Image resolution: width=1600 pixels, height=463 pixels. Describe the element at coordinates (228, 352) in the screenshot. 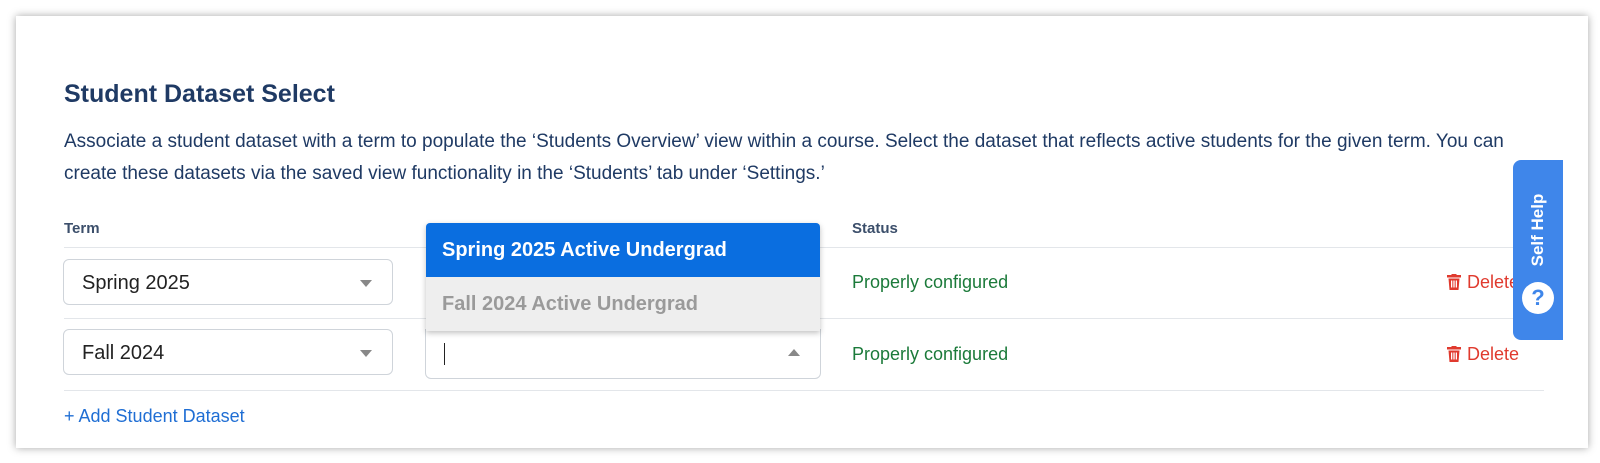

I see `term-select-row-2: Fall 2024` at that location.